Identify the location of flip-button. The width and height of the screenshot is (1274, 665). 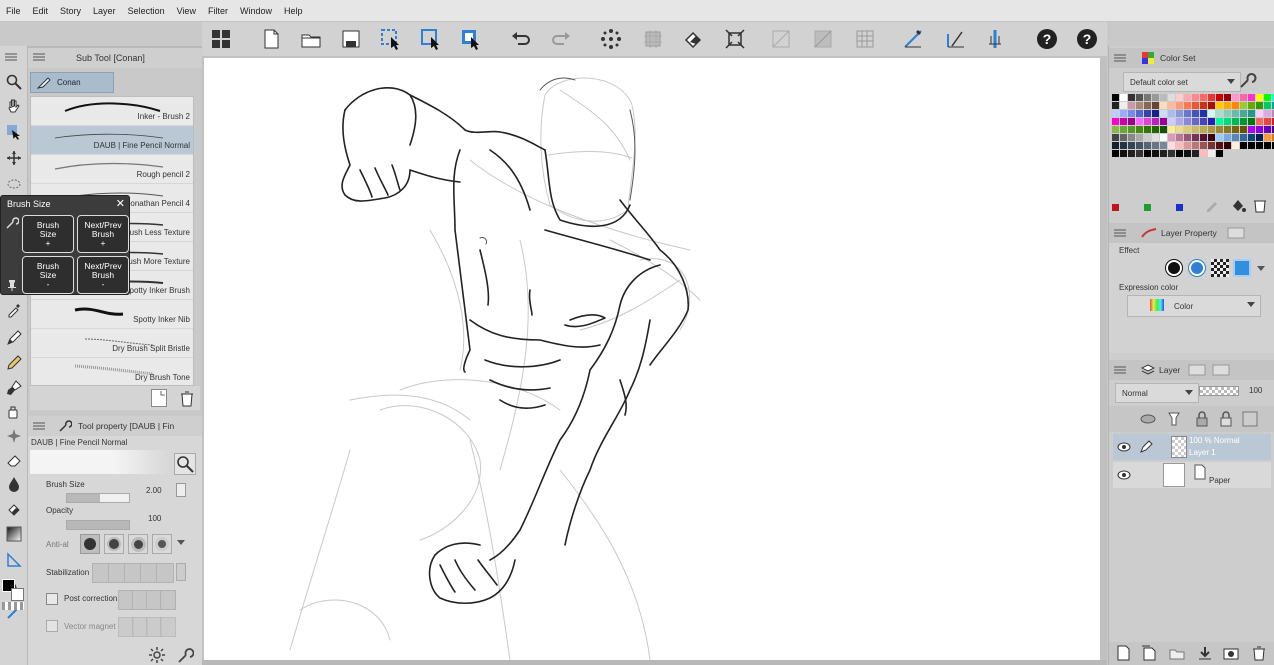
(781, 39).